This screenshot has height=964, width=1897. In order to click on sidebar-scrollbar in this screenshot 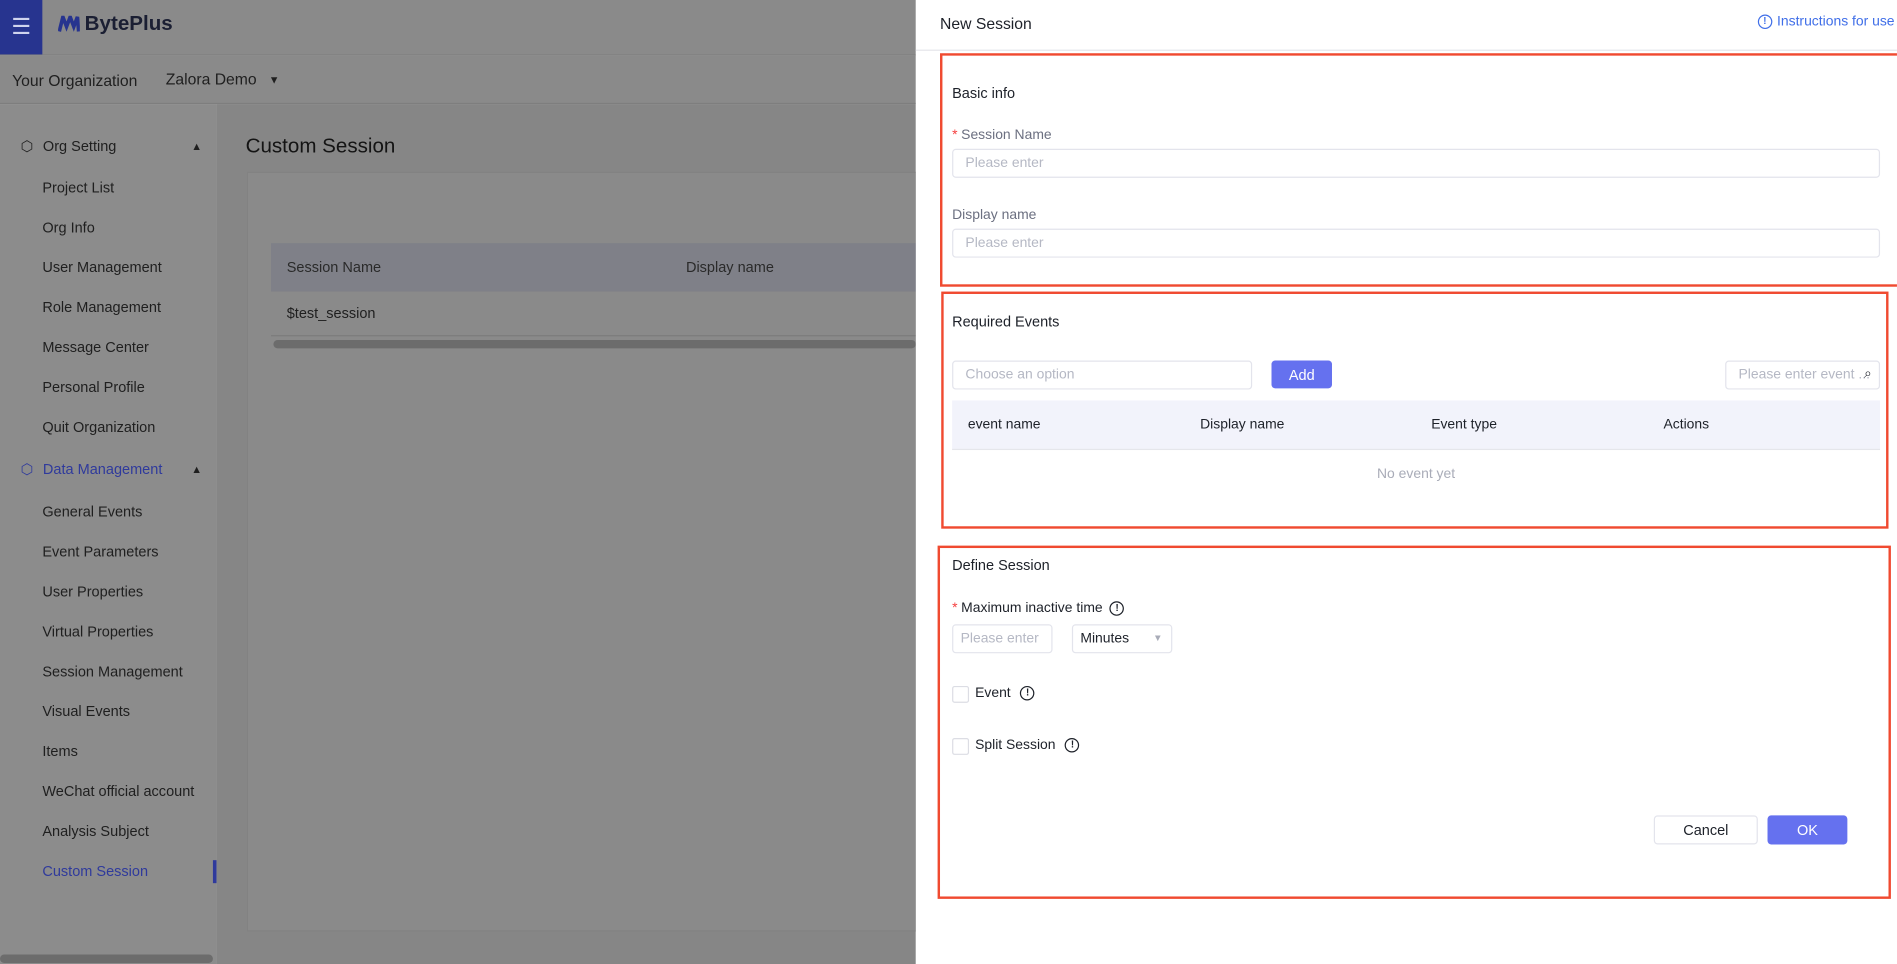, I will do `click(106, 959)`.